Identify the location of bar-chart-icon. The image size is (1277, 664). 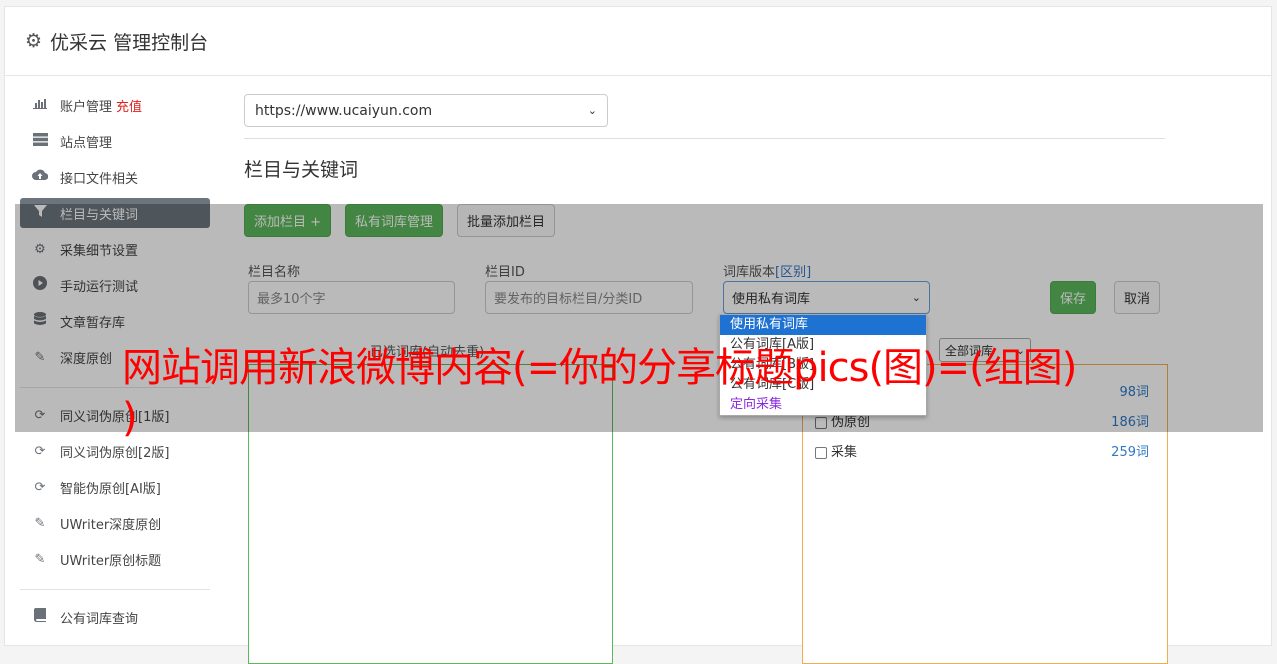
(40, 105).